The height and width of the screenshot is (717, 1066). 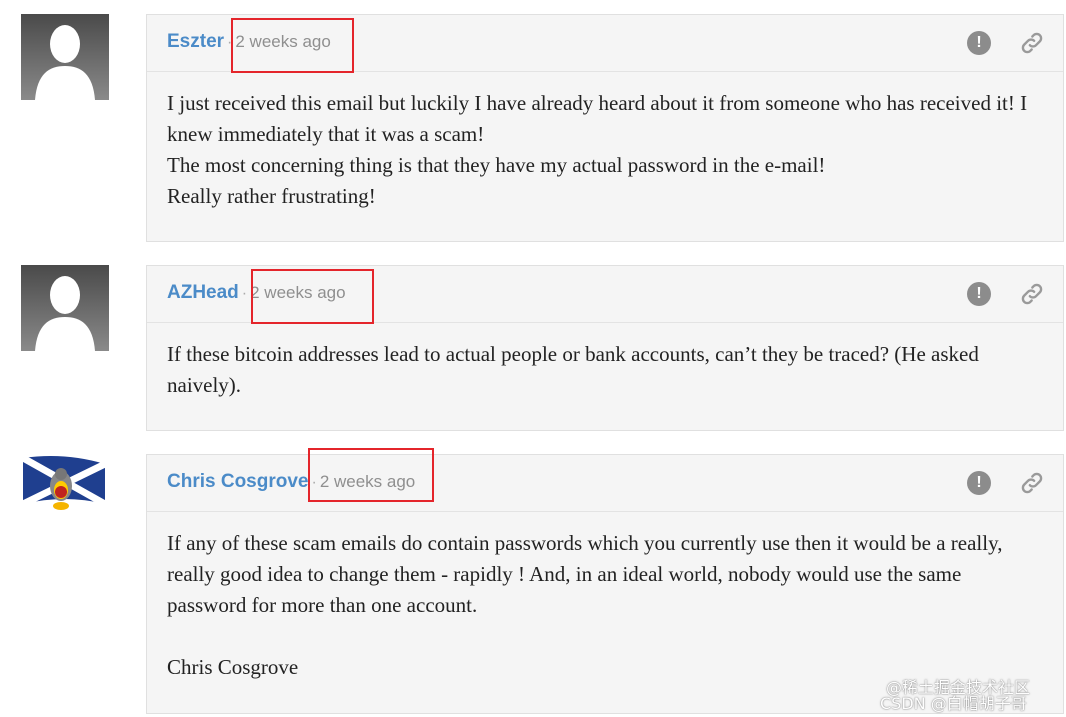 What do you see at coordinates (605, 636) in the screenshot?
I see `comment-paragraph` at bounding box center [605, 636].